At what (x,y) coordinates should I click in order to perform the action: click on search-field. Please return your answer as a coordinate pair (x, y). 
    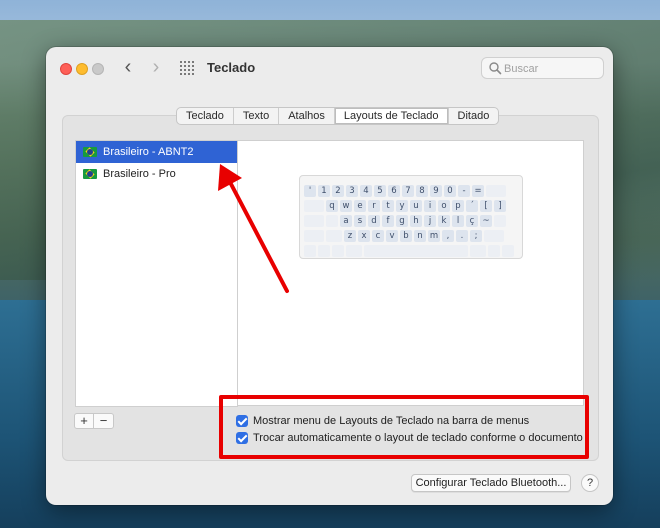
    Looking at the image, I should click on (542, 68).